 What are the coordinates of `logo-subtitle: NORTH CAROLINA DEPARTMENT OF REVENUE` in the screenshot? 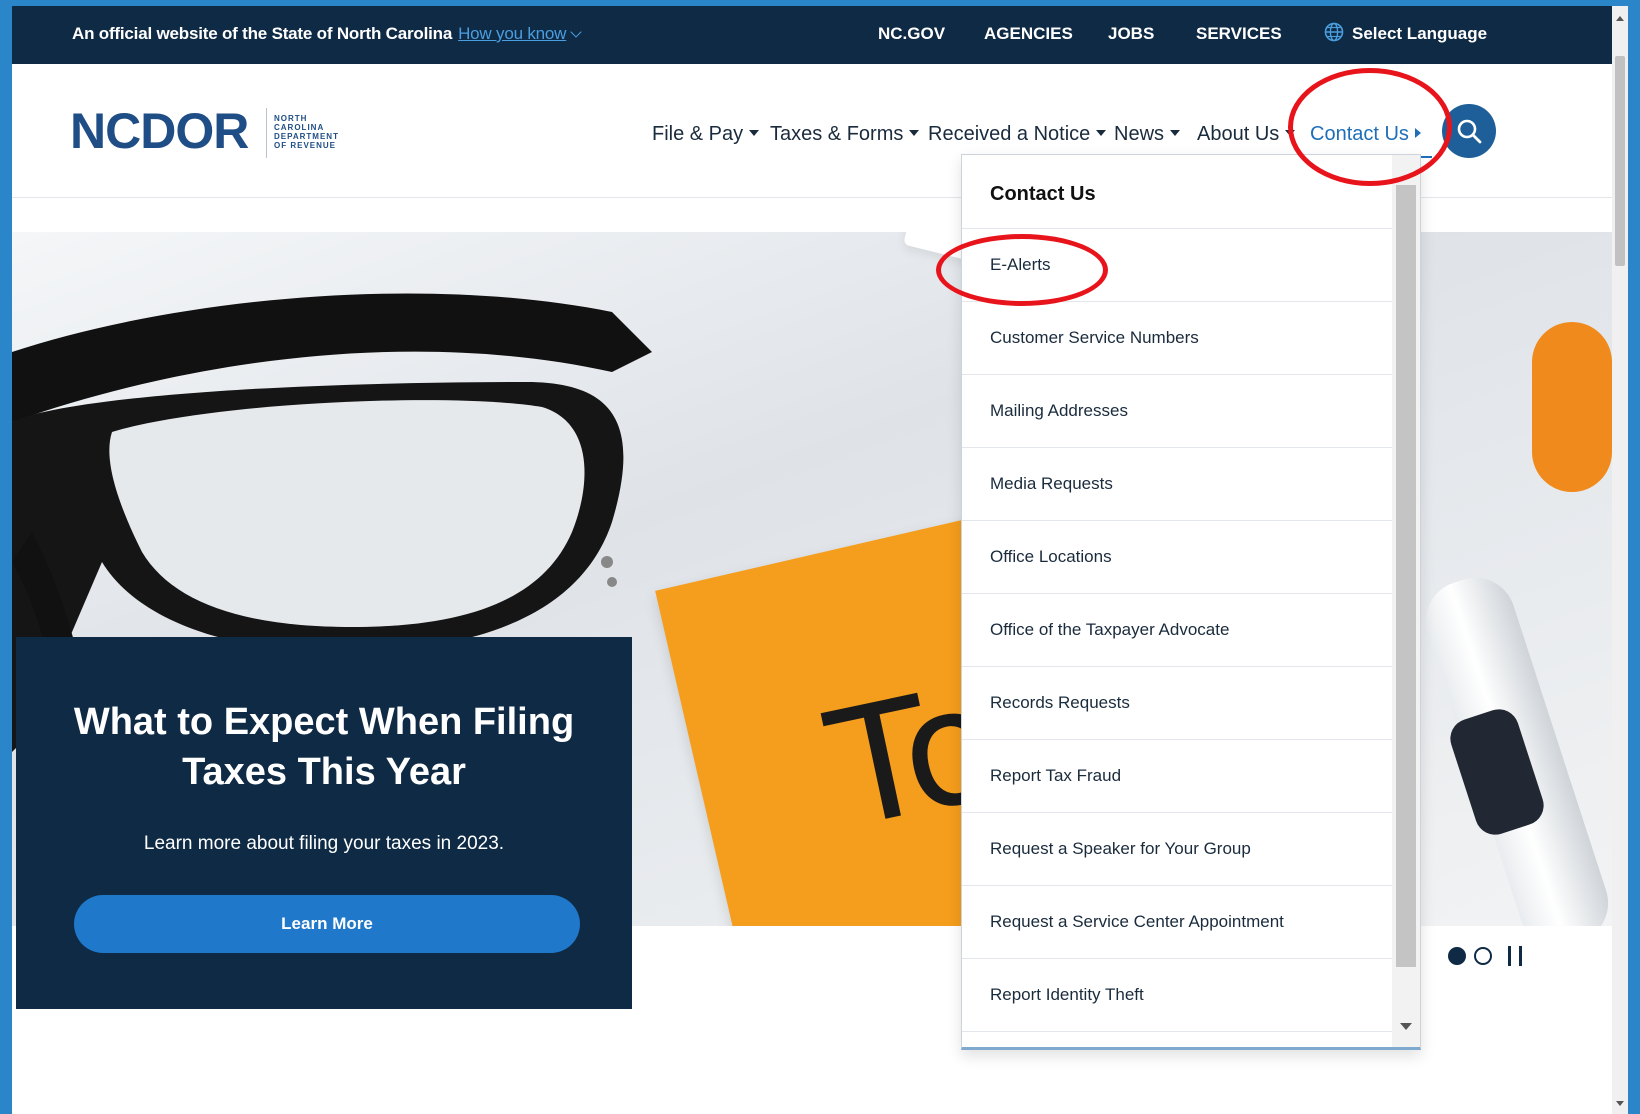 It's located at (324, 132).